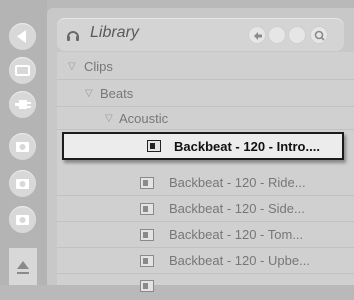  What do you see at coordinates (205, 94) in the screenshot?
I see `tree-item-beats: ▽ Beats` at bounding box center [205, 94].